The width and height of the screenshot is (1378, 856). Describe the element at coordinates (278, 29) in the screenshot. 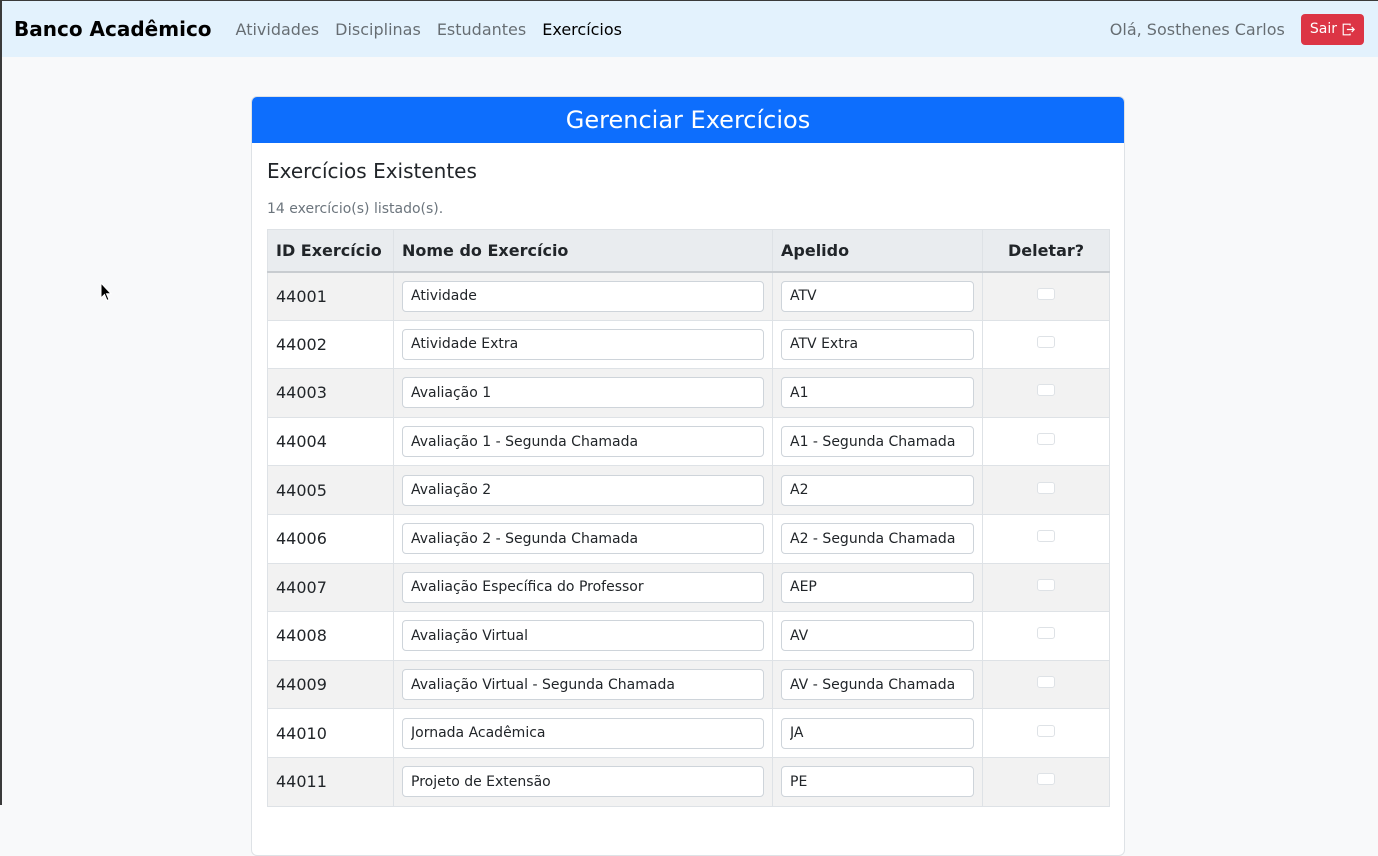

I see `nav-link-atividades: Atividades` at that location.